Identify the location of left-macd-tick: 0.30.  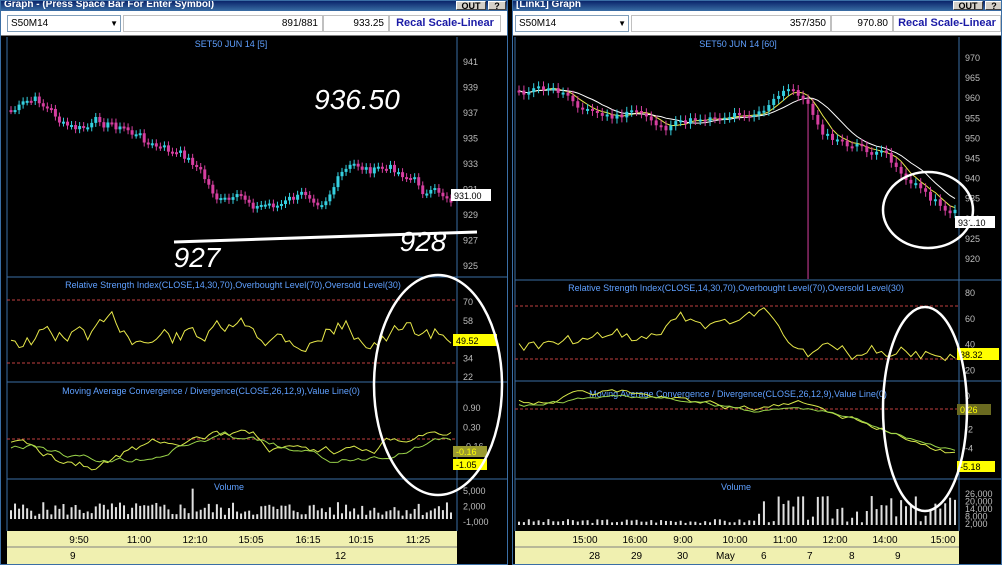
(472, 427).